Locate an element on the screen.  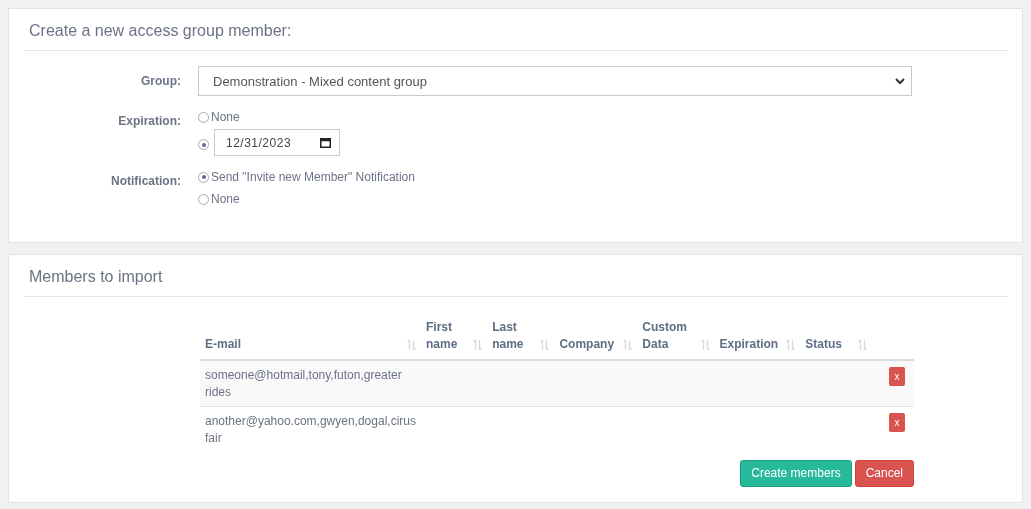
chevron-down-icon is located at coordinates (900, 81).